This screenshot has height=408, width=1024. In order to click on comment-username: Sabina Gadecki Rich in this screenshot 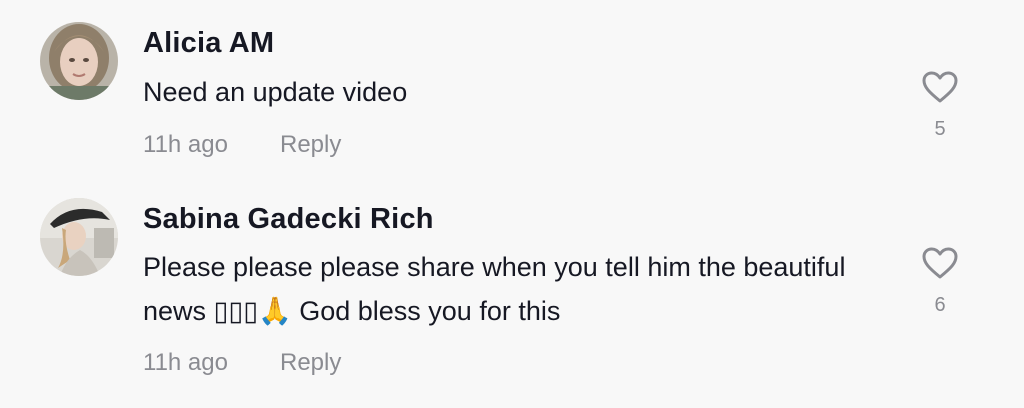, I will do `click(288, 219)`.